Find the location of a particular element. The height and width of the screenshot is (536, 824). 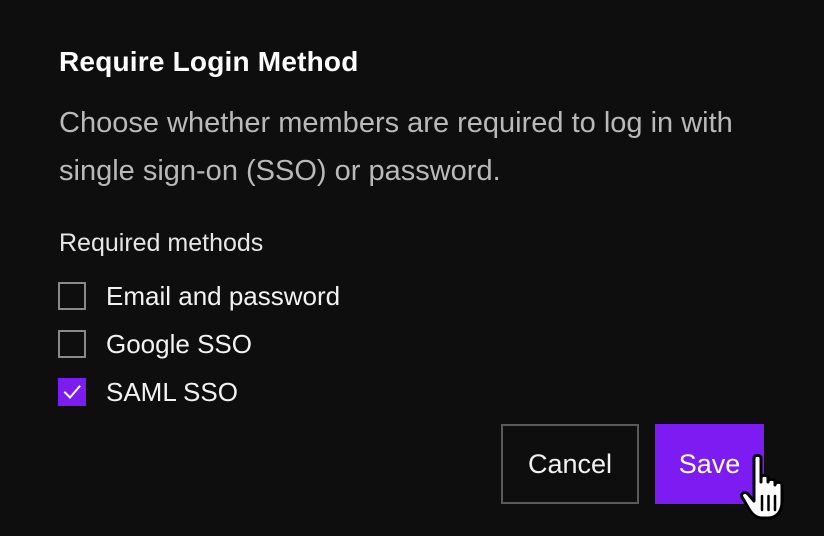

option-saml-sso: SAML SSO is located at coordinates (148, 392).